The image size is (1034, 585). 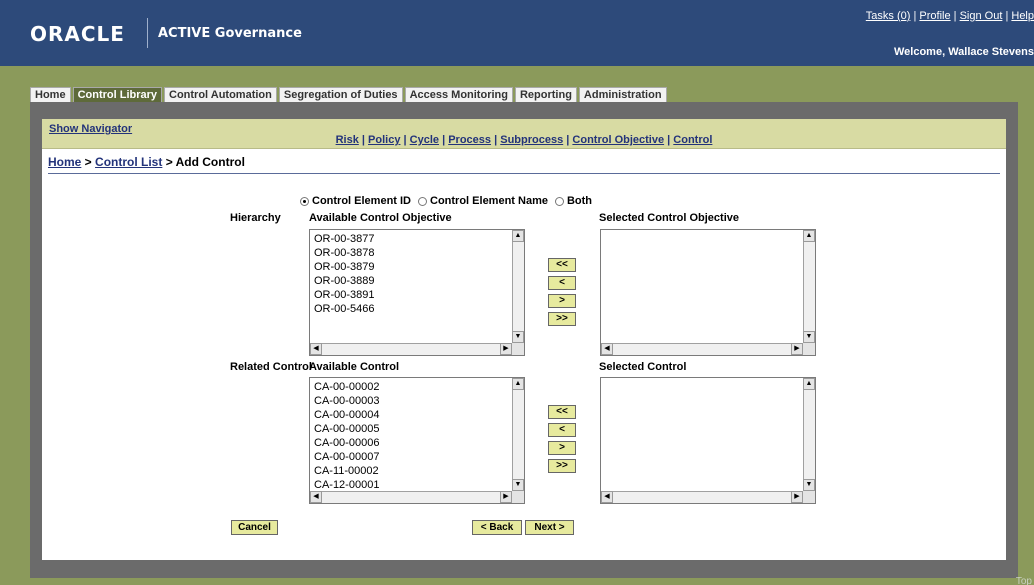 I want to click on list-item: OR-00-3879, so click(x=344, y=267).